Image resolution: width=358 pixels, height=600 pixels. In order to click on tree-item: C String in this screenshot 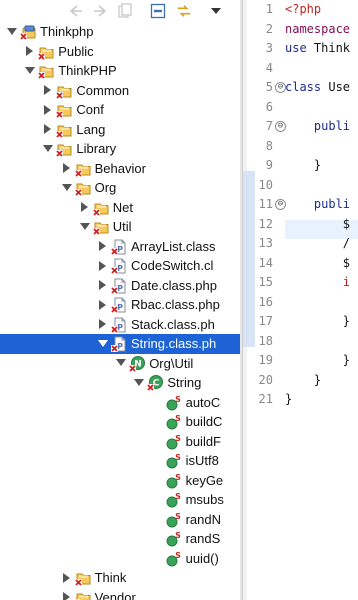, I will do `click(120, 383)`.